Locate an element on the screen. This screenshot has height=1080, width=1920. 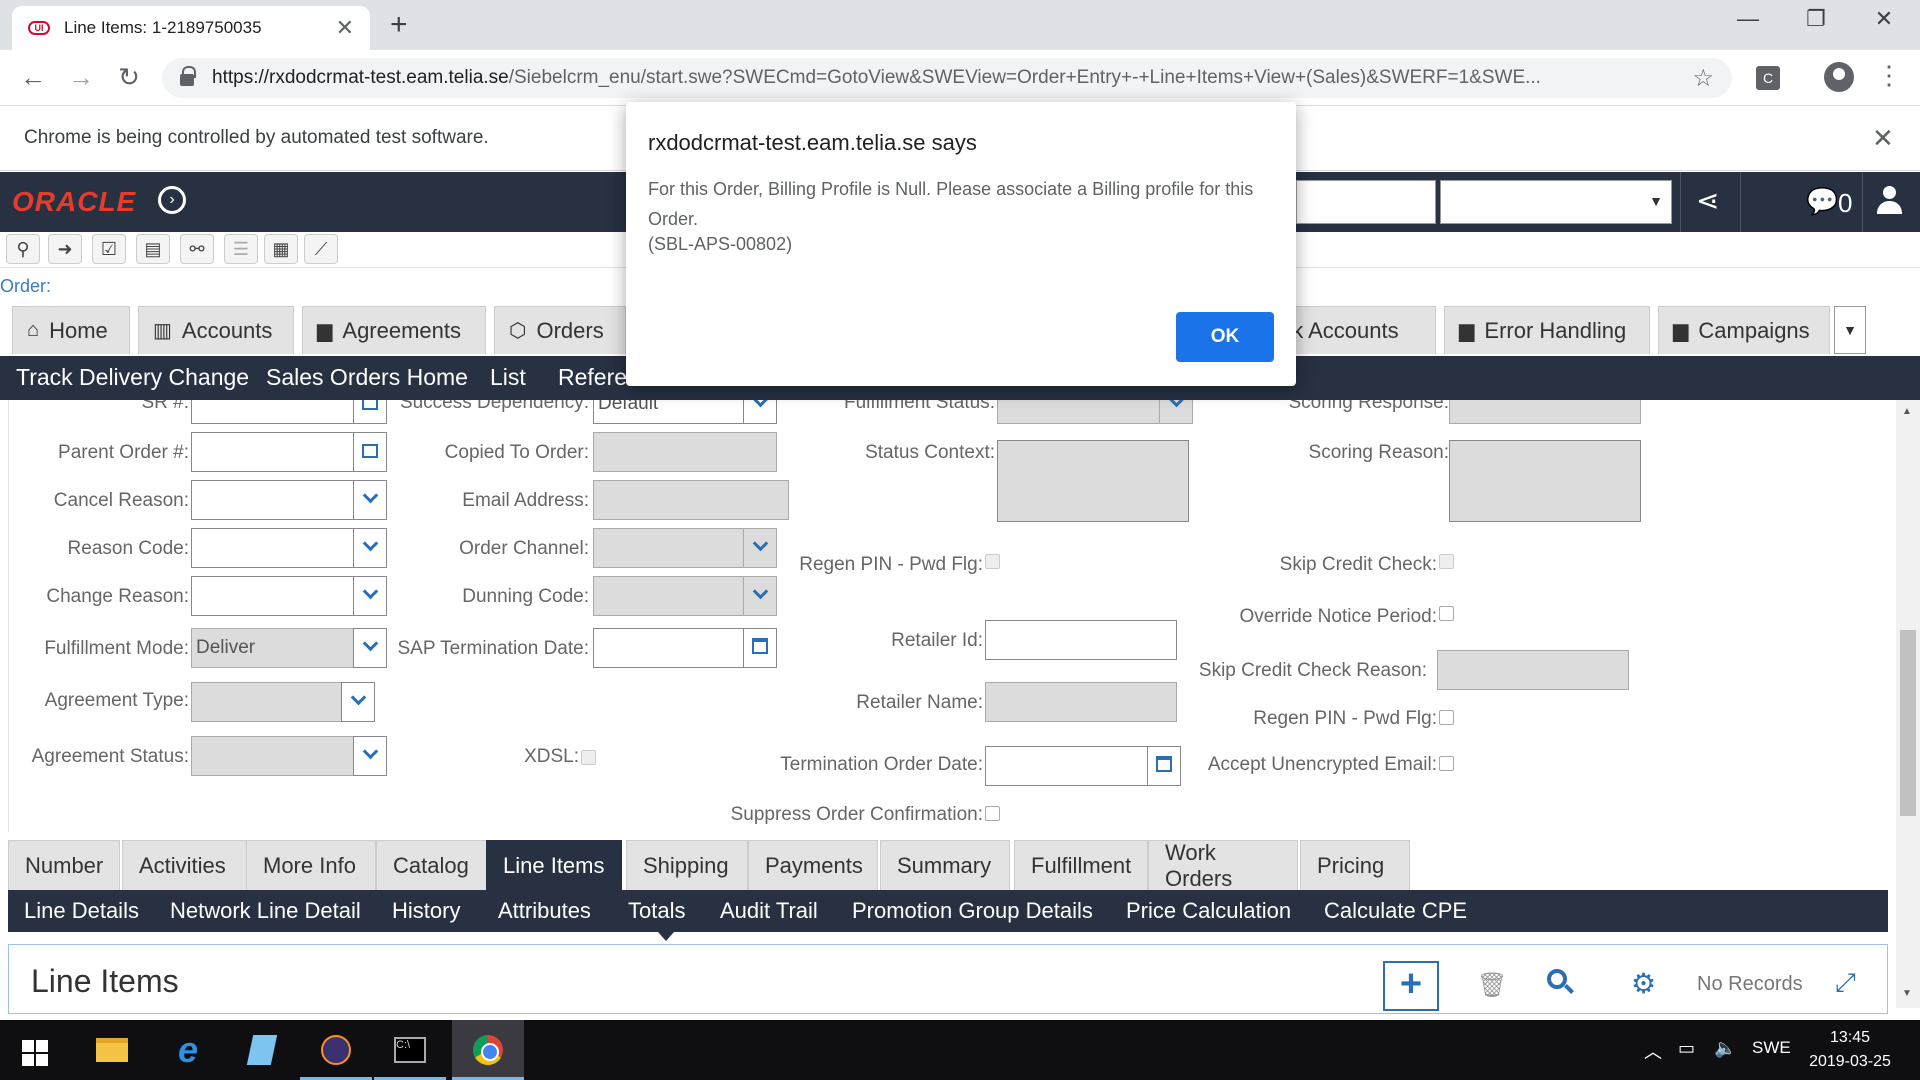
restore-icon: ❐ is located at coordinates (1816, 19).